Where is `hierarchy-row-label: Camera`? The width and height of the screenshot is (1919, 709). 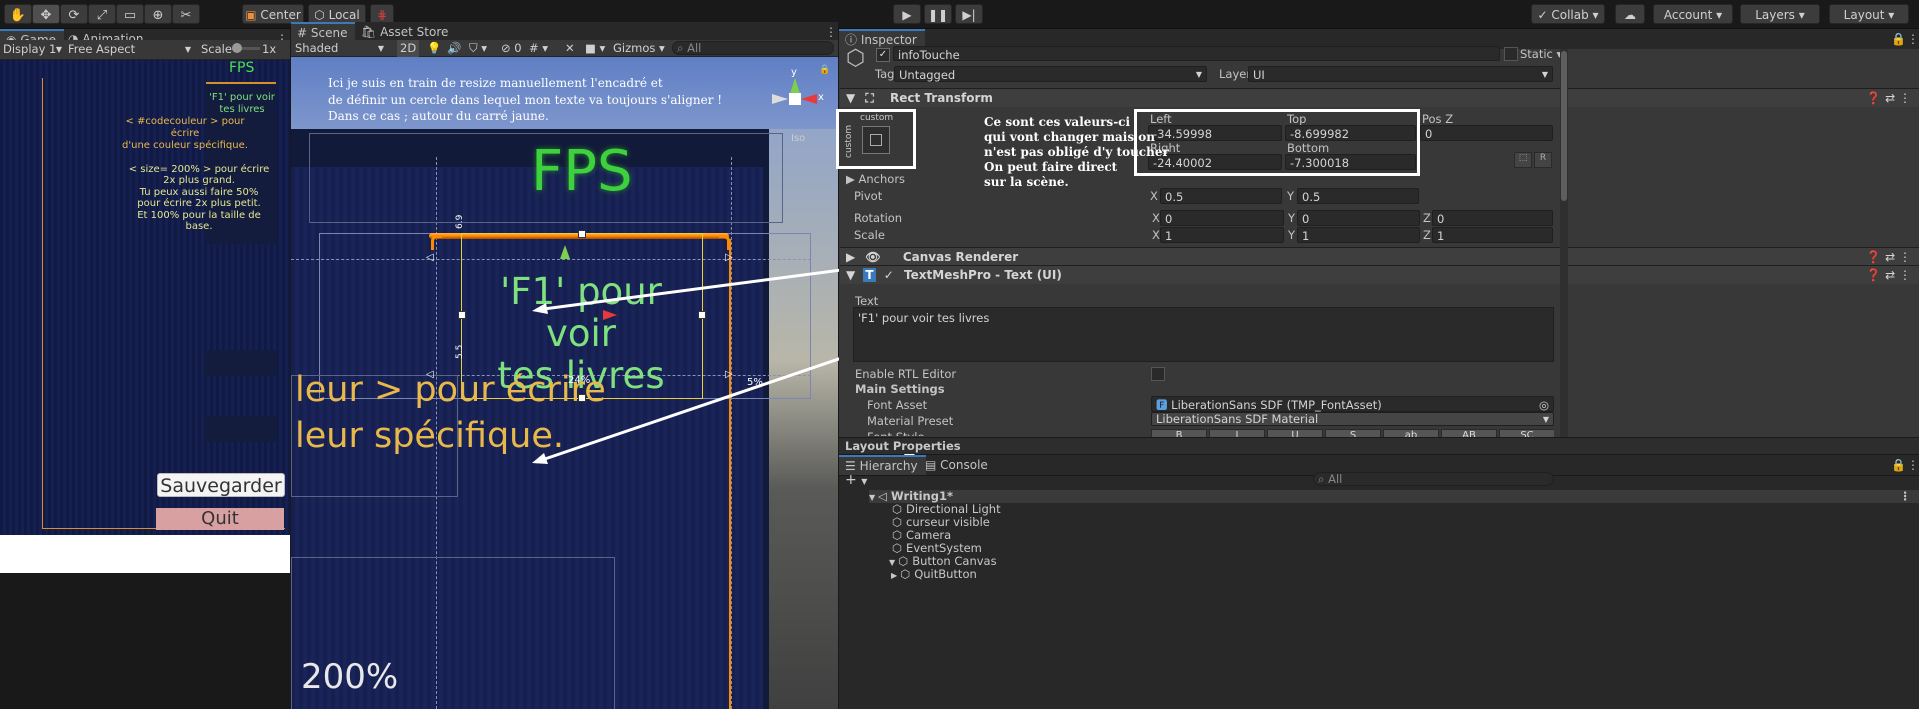 hierarchy-row-label: Camera is located at coordinates (929, 535).